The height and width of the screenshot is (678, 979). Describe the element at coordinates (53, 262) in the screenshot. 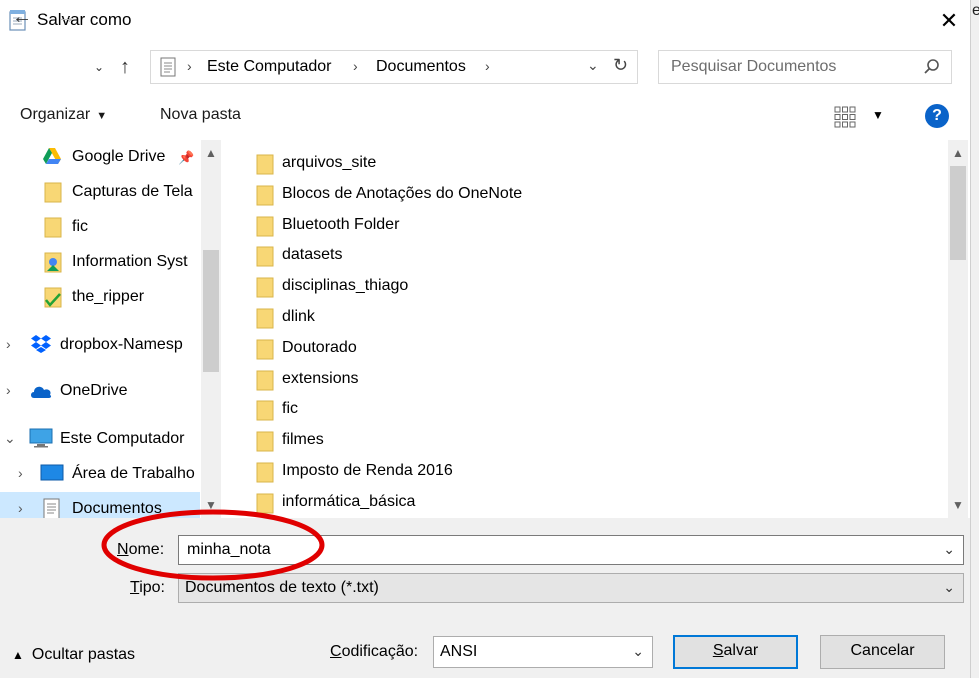

I see `folder-sync-icon` at that location.